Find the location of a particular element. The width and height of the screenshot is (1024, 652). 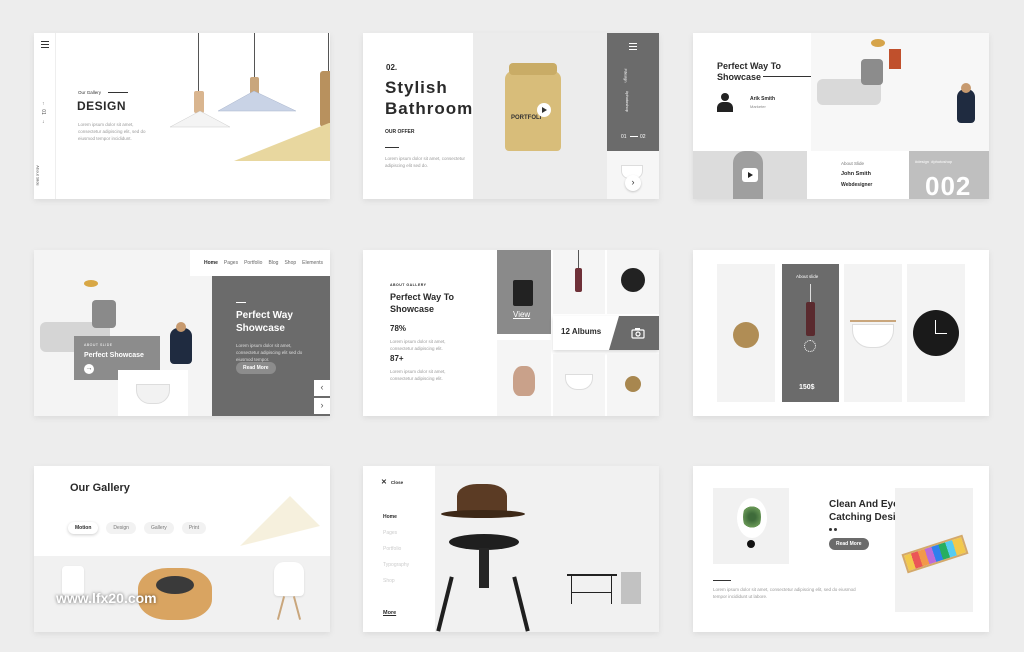

basket-thumb: › is located at coordinates (633, 175).